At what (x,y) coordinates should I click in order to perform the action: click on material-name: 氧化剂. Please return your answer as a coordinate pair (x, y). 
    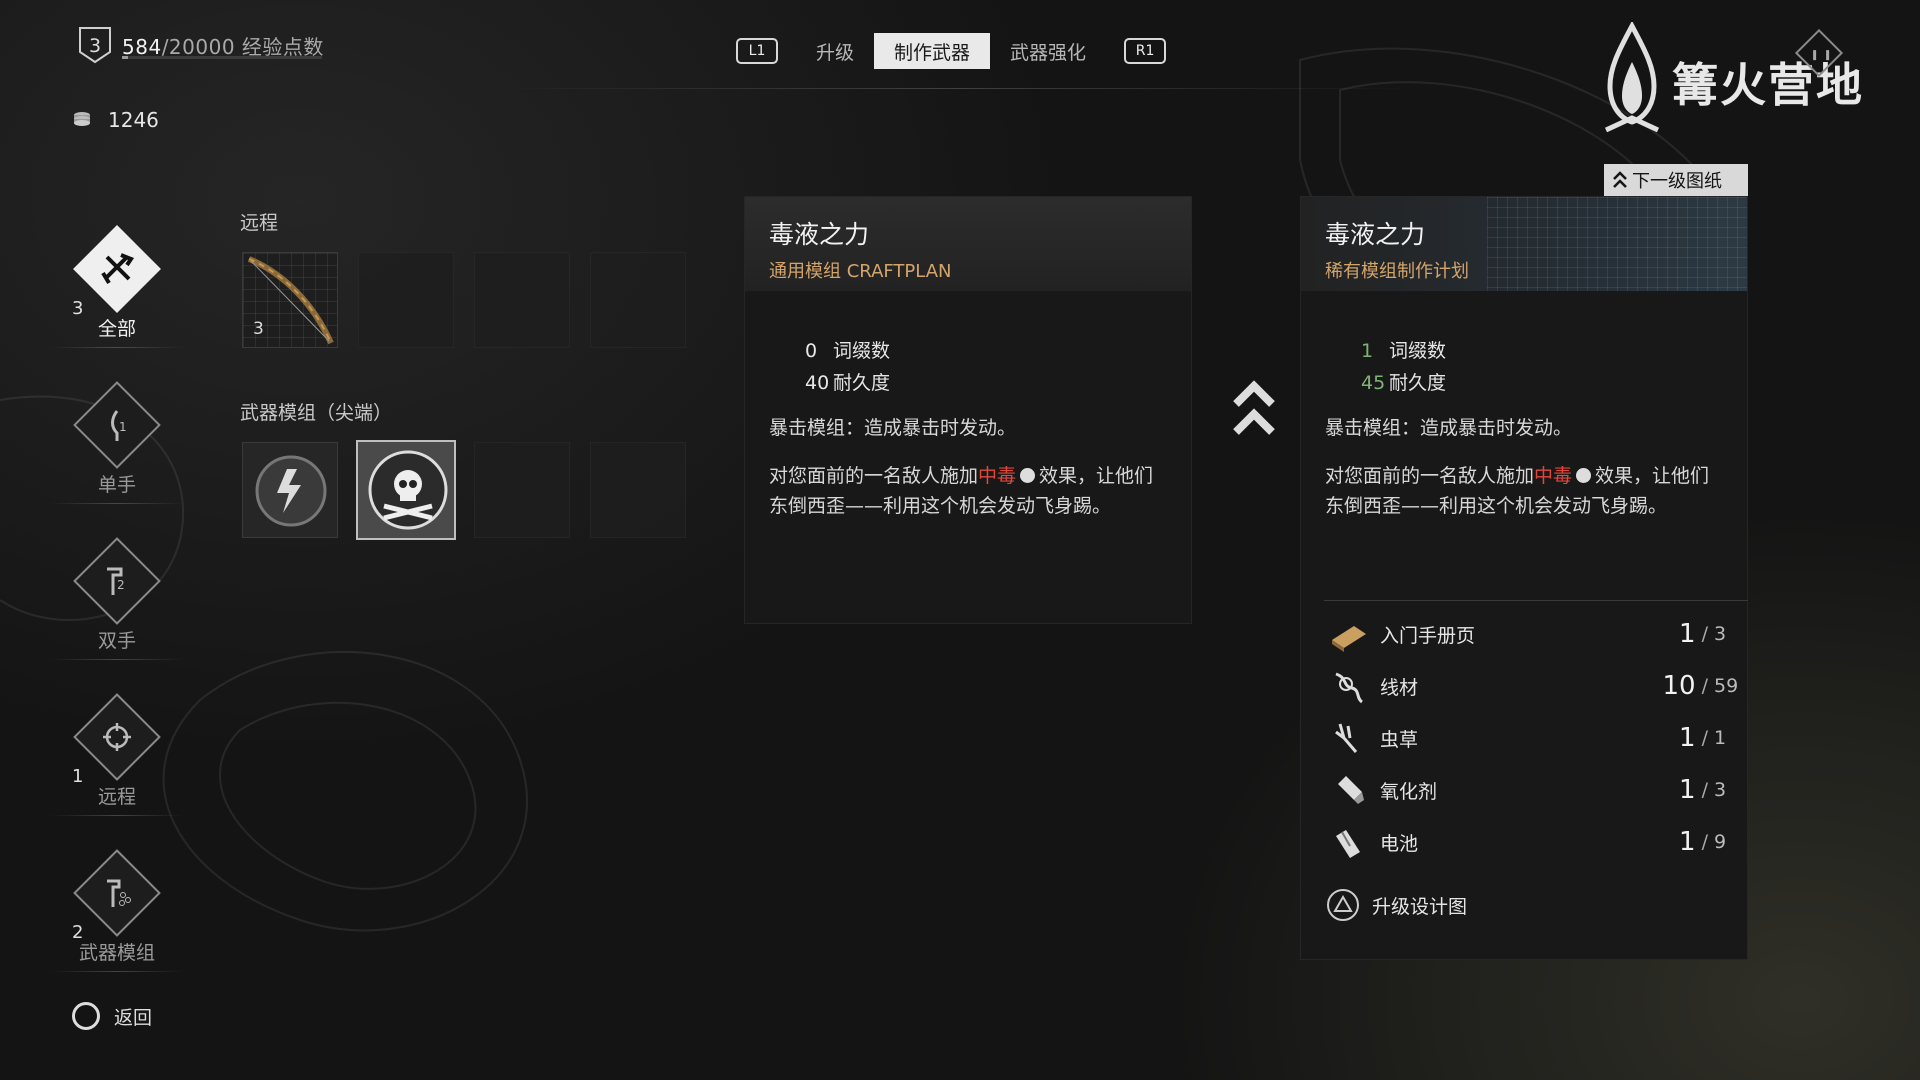
    Looking at the image, I should click on (1409, 791).